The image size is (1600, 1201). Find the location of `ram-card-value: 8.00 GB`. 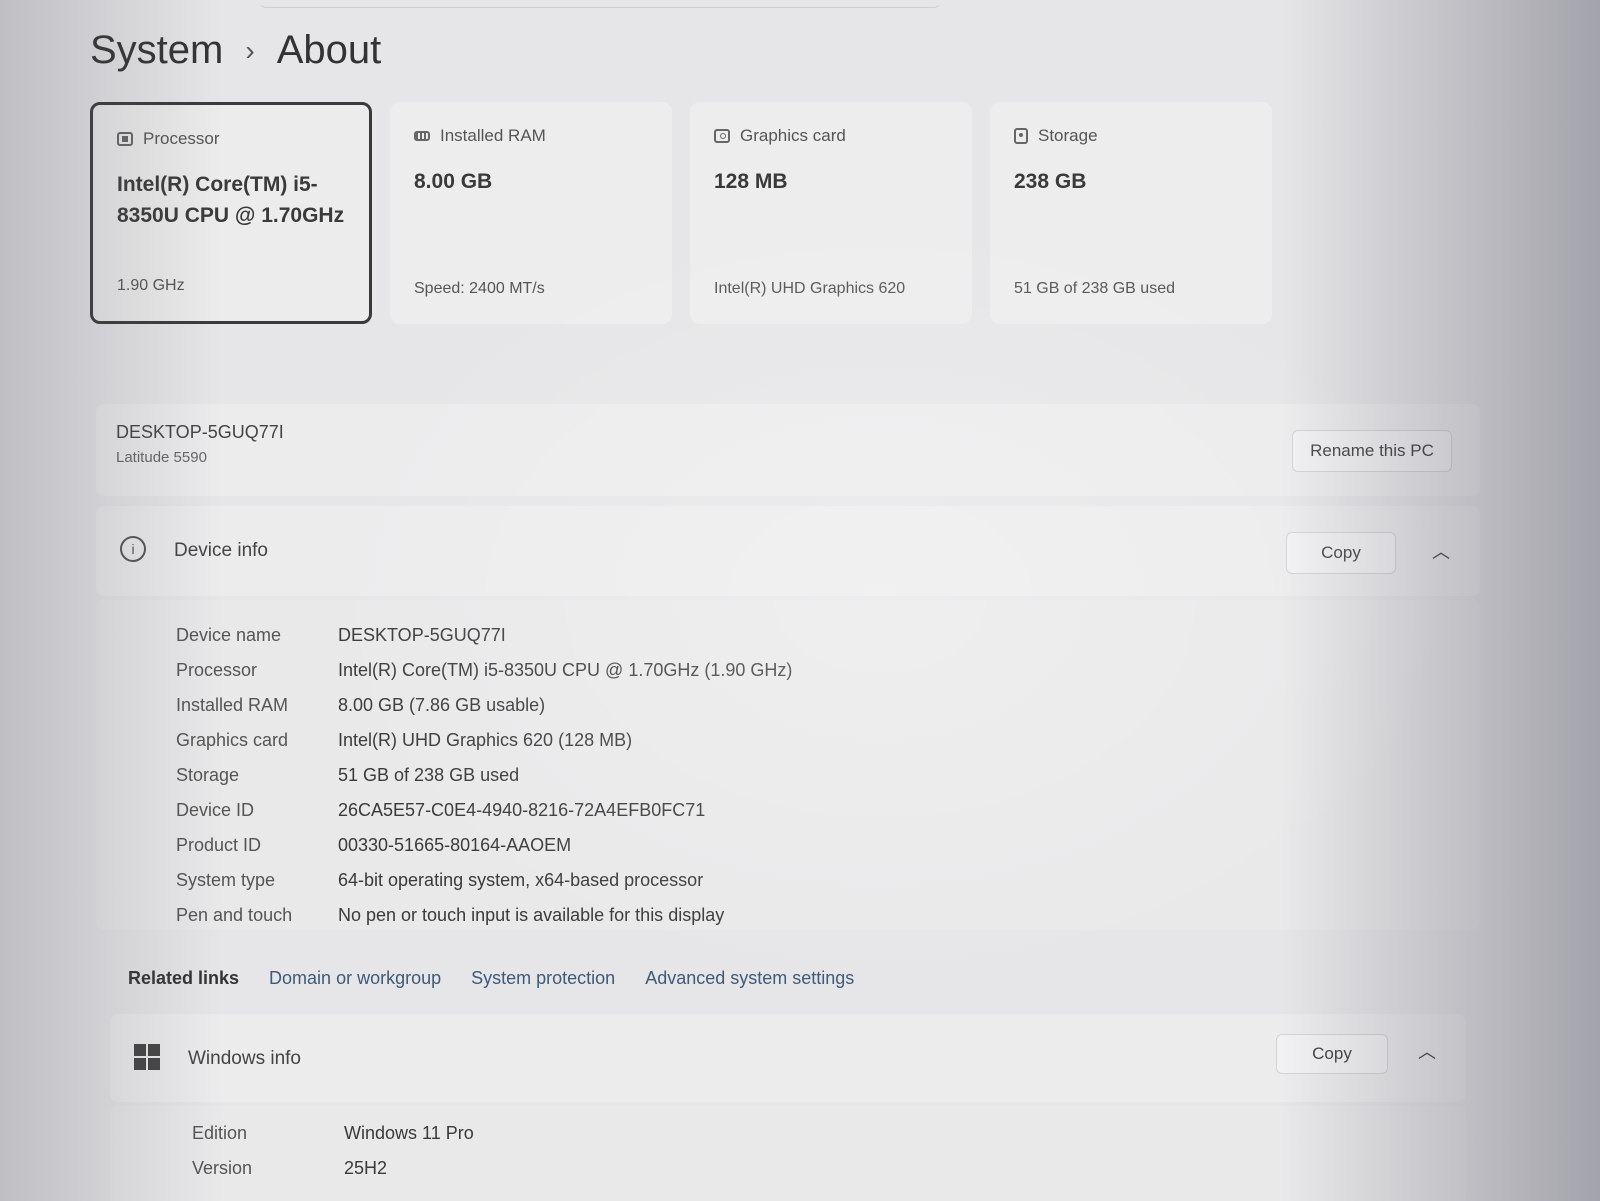

ram-card-value: 8.00 GB is located at coordinates (453, 181).